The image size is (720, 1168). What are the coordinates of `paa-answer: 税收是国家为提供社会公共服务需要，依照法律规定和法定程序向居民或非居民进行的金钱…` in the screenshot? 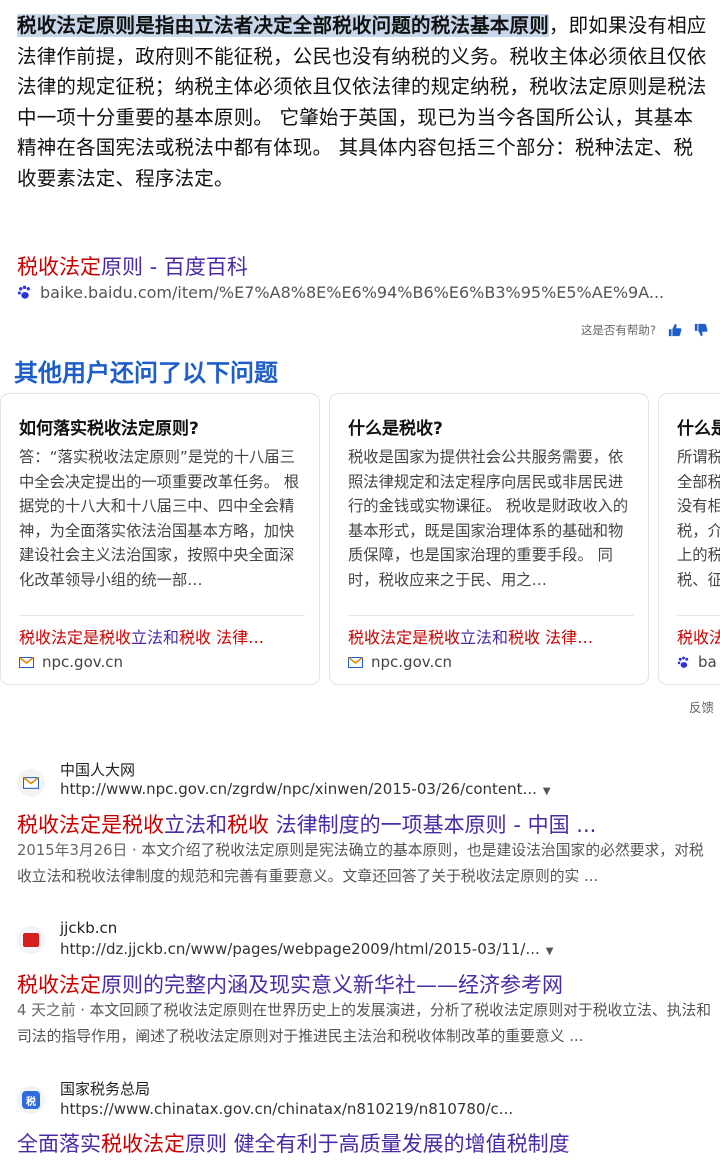 It's located at (488, 518).